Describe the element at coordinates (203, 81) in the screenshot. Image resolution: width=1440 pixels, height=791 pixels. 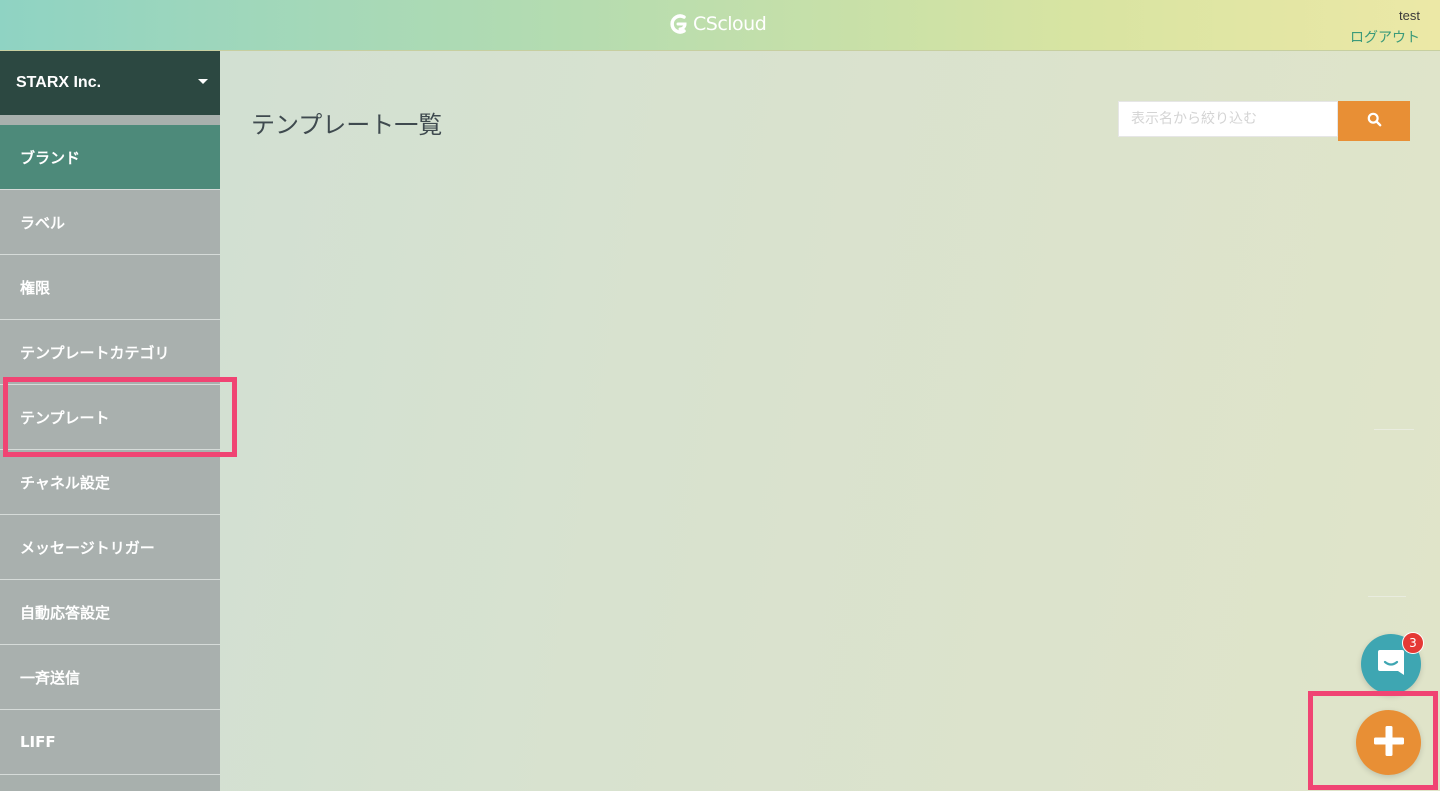
I see `caret-down-icon` at that location.